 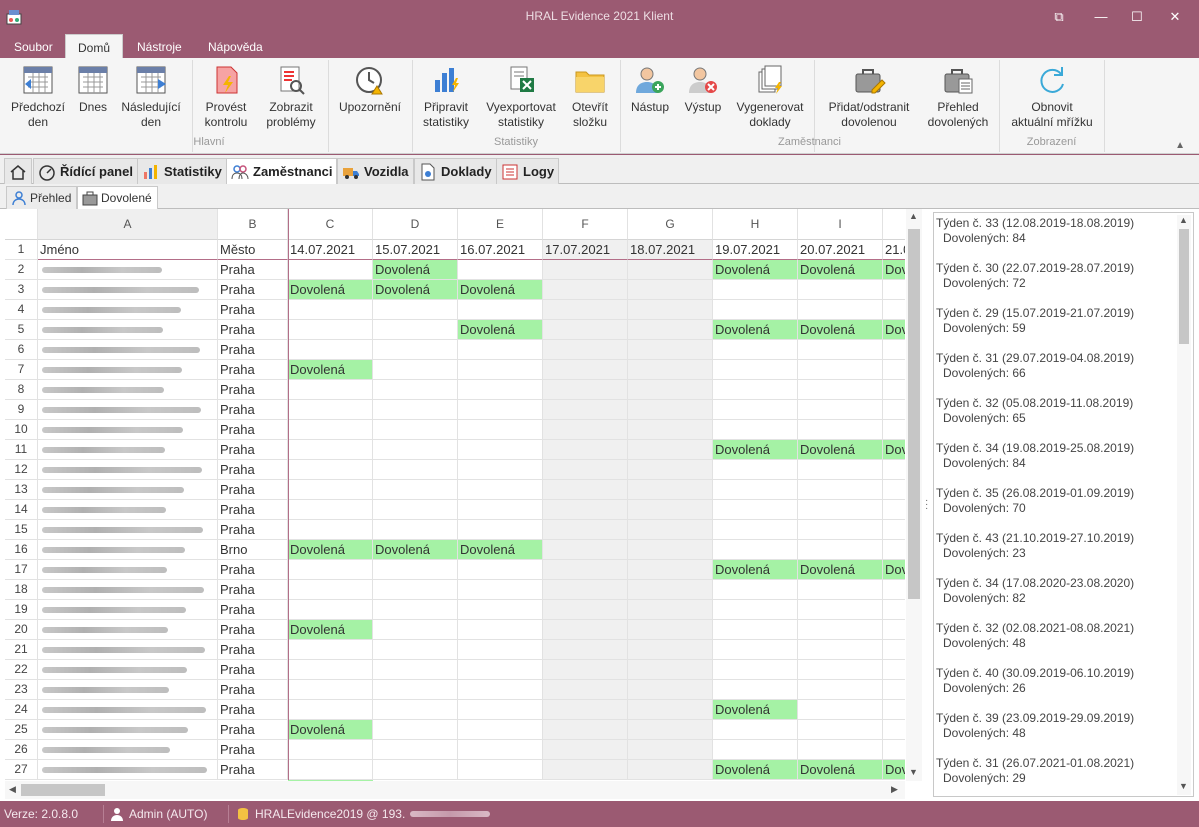 What do you see at coordinates (21, 310) in the screenshot?
I see `row-header: 4` at bounding box center [21, 310].